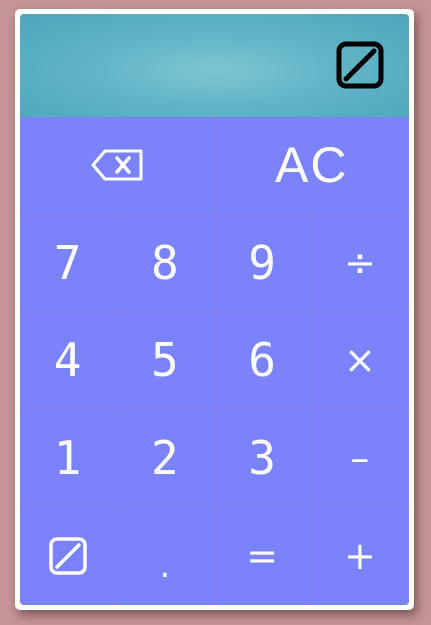  I want to click on digit-7-label: 7, so click(68, 262).